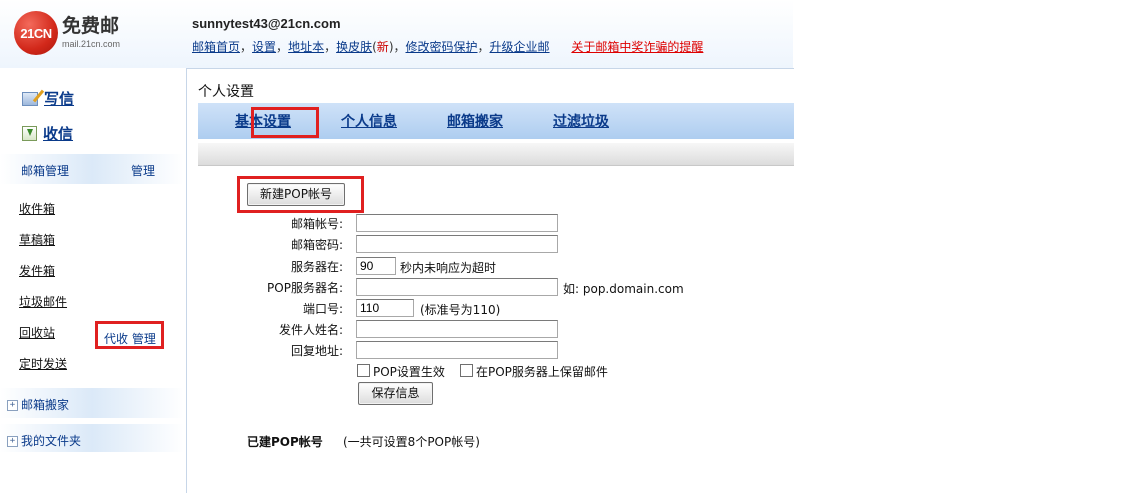 This screenshot has height=493, width=1137. What do you see at coordinates (30, 98) in the screenshot?
I see `compose-icon` at bounding box center [30, 98].